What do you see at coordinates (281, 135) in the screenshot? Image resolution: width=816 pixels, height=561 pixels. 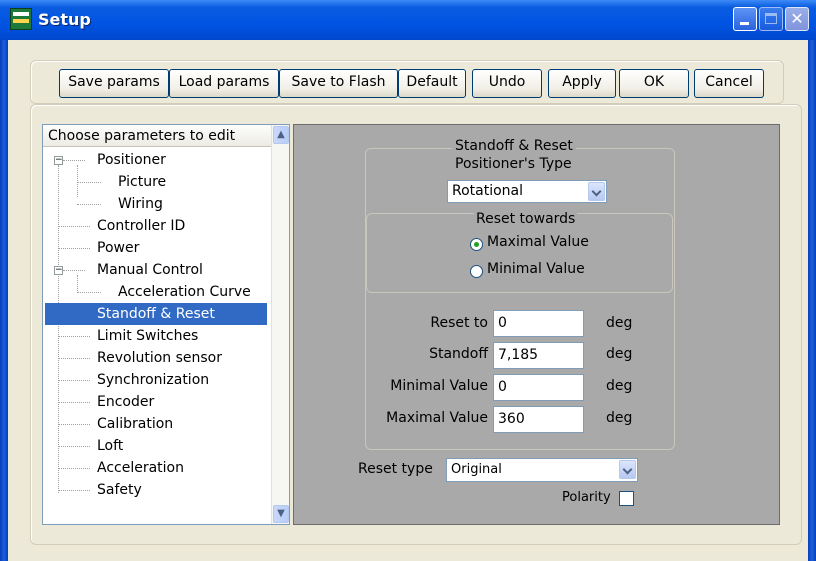 I see `scroll-up-icon: ▲` at bounding box center [281, 135].